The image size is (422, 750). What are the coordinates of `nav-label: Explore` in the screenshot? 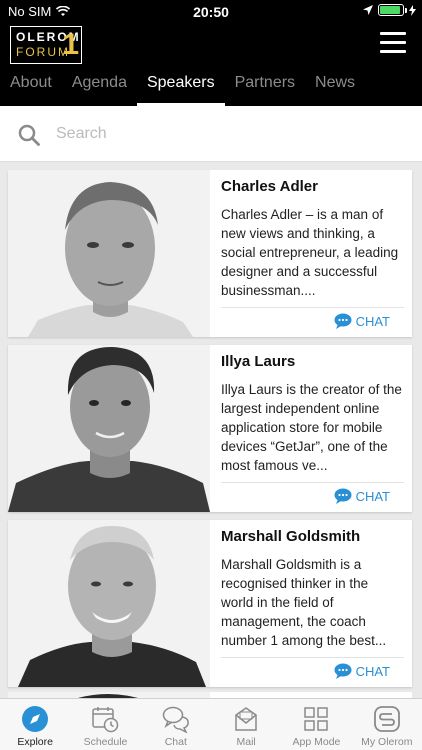 It's located at (35, 742).